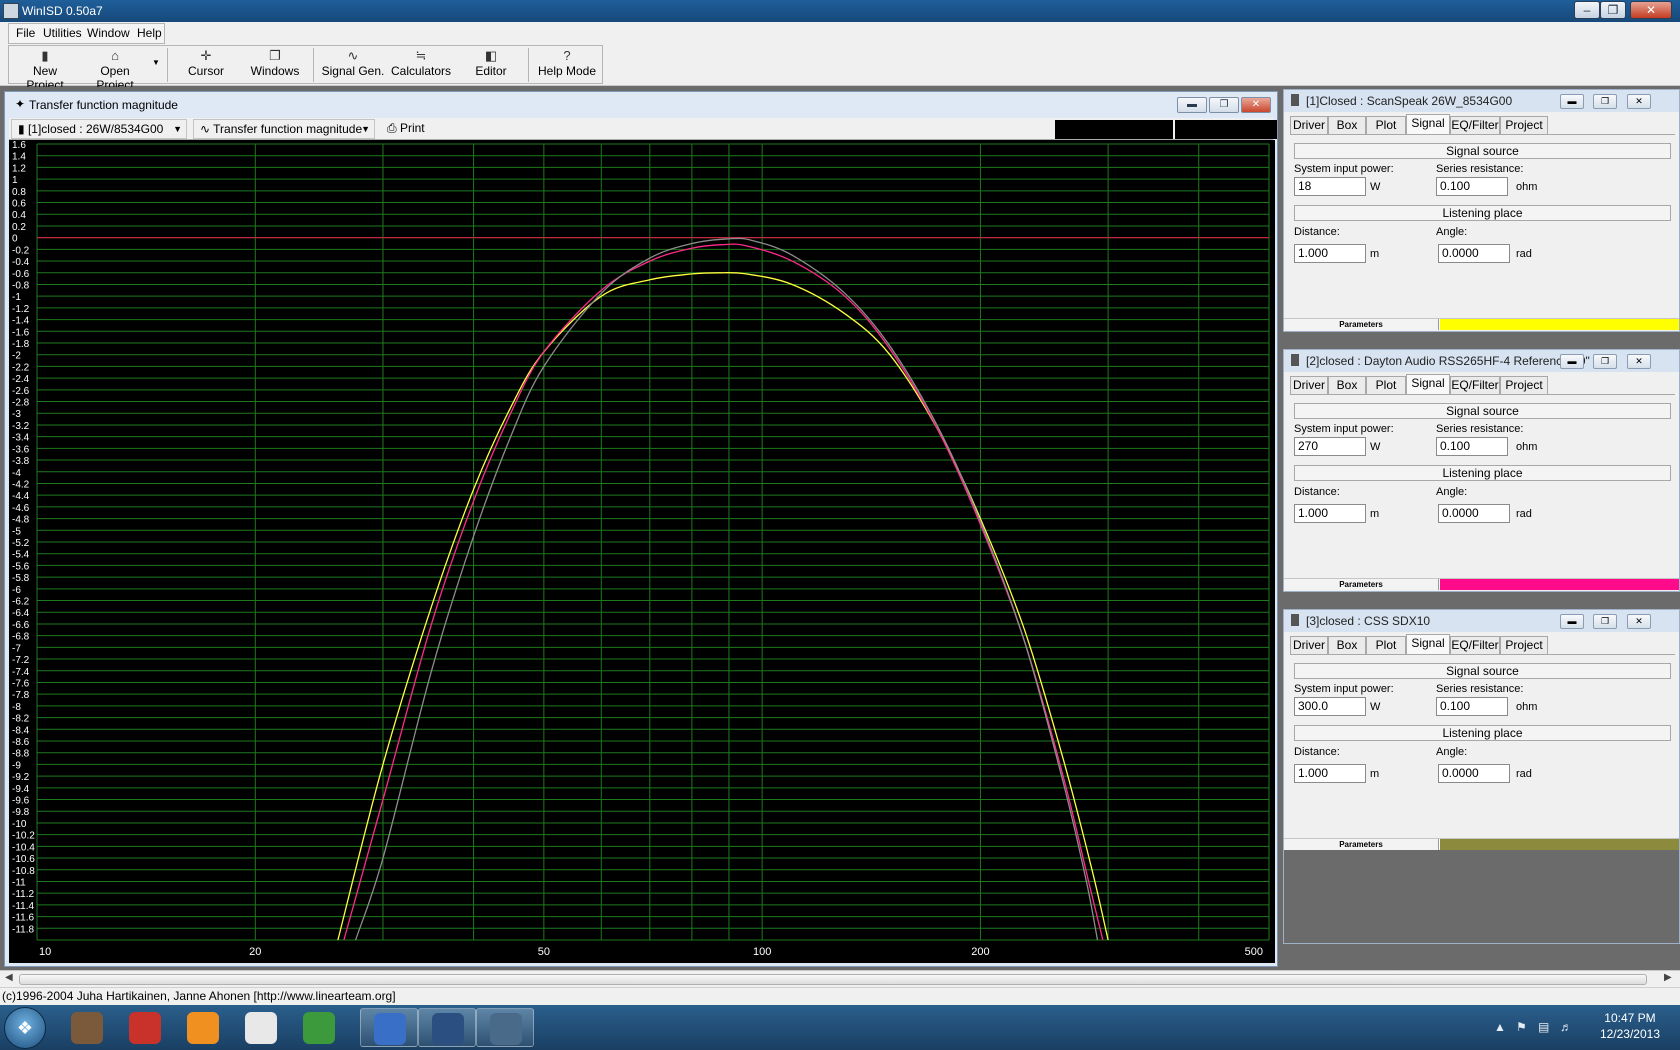 The width and height of the screenshot is (1680, 1050). I want to click on flag-icon: ⚑, so click(1521, 1027).